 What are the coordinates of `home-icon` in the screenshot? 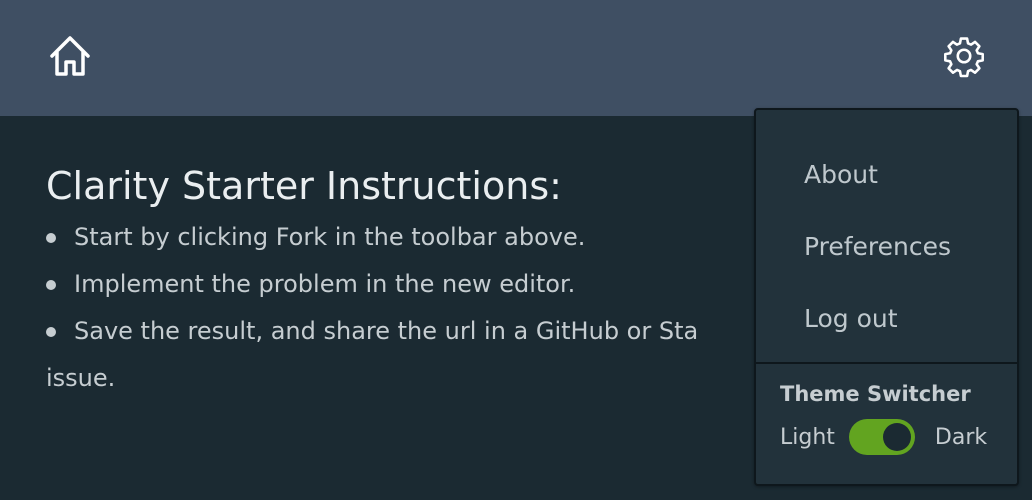 It's located at (70, 56).